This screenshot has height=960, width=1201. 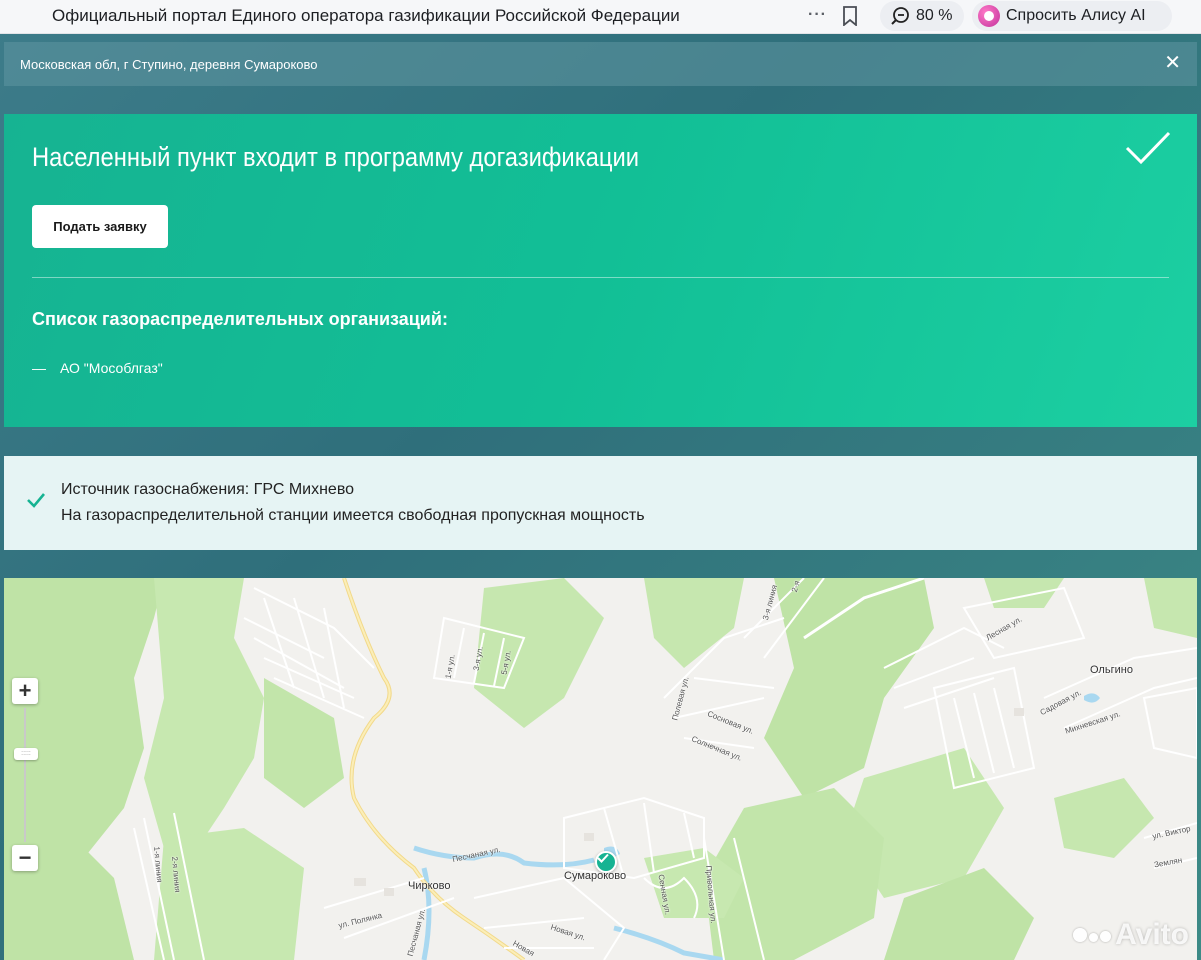 I want to click on zoom-slider-track, so click(x=25, y=775).